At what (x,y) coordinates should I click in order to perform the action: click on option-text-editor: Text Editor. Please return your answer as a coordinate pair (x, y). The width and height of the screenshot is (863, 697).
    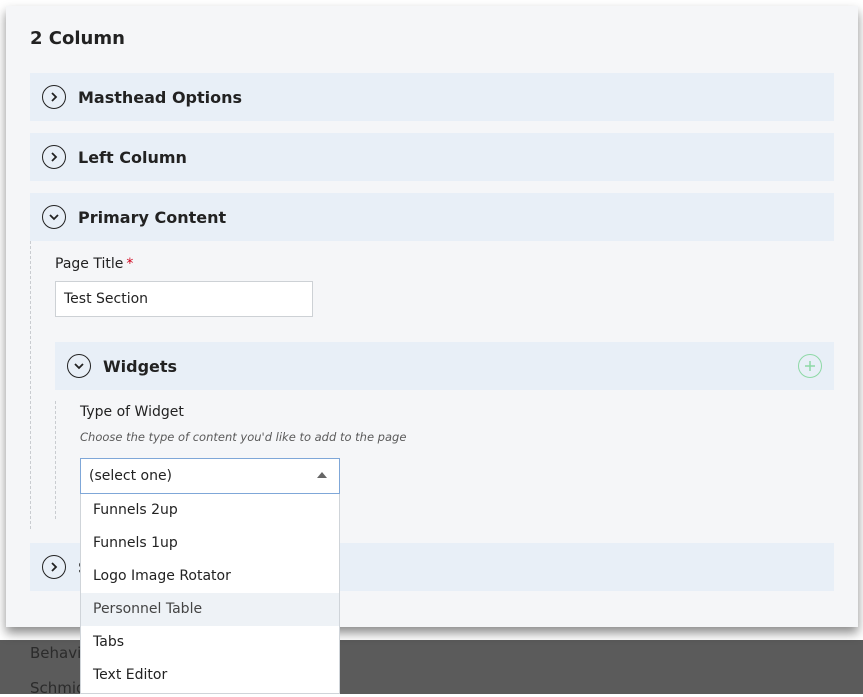
    Looking at the image, I should click on (210, 675).